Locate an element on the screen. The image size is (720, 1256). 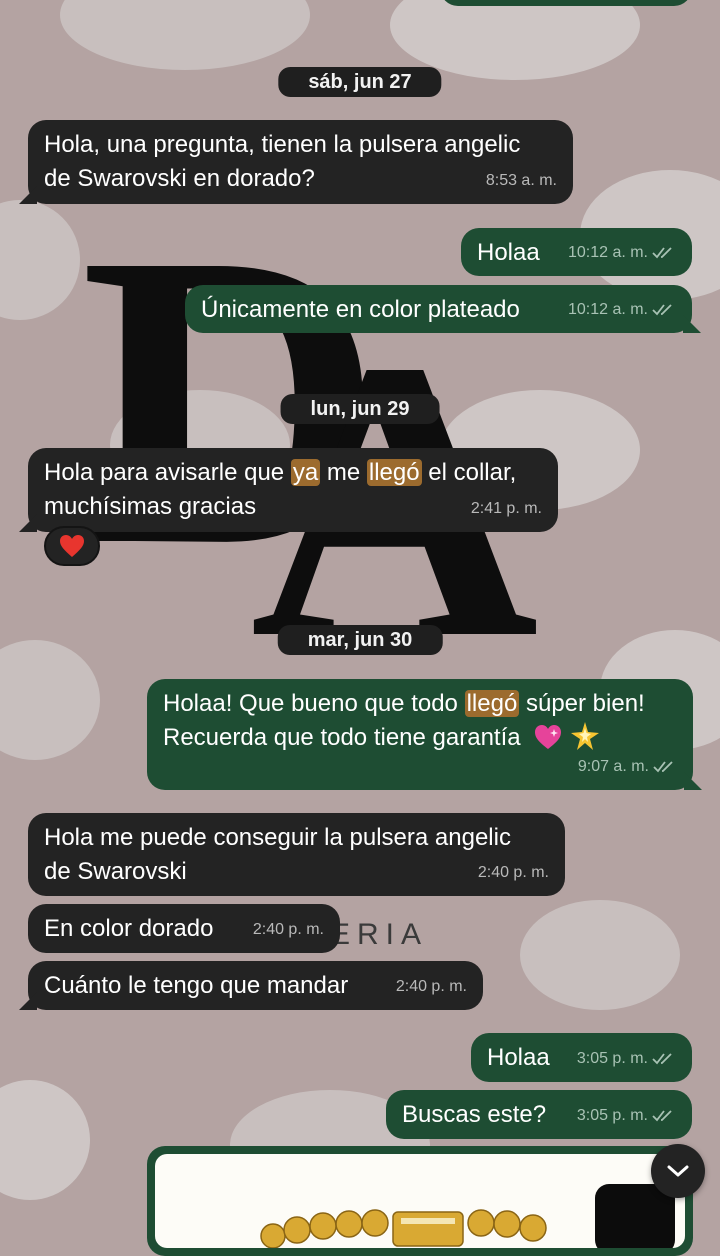
message-text-line: muchísimas gracias is located at coordinates (150, 506).